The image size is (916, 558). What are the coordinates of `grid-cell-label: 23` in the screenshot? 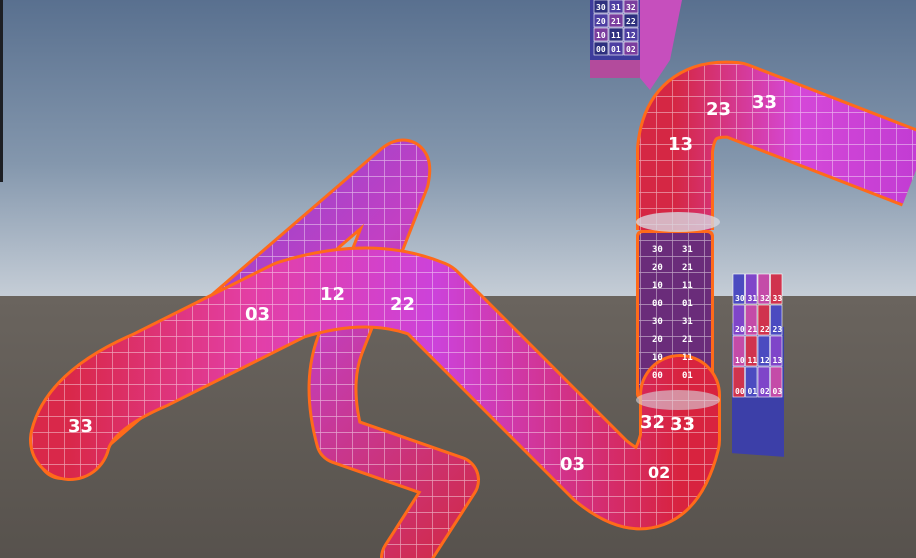 It's located at (778, 329).